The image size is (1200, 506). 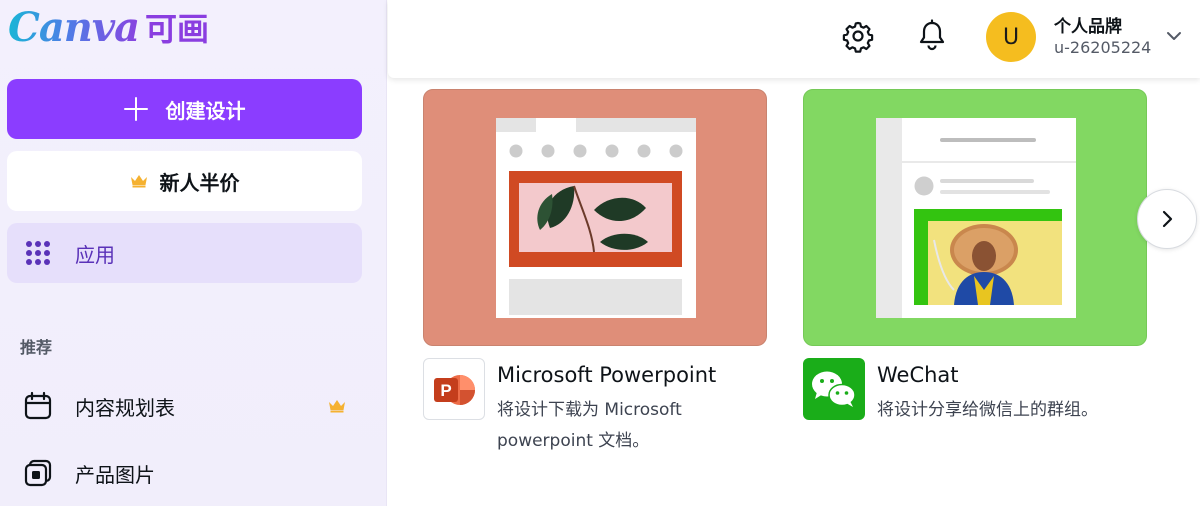 What do you see at coordinates (606, 375) in the screenshot?
I see `app-title: Microsoft Powerpoint` at bounding box center [606, 375].